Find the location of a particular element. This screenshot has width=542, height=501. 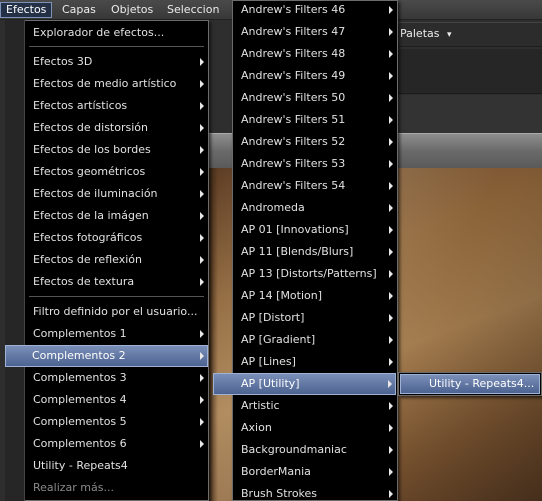

submenu-item: AP [Lines] is located at coordinates (315, 362).